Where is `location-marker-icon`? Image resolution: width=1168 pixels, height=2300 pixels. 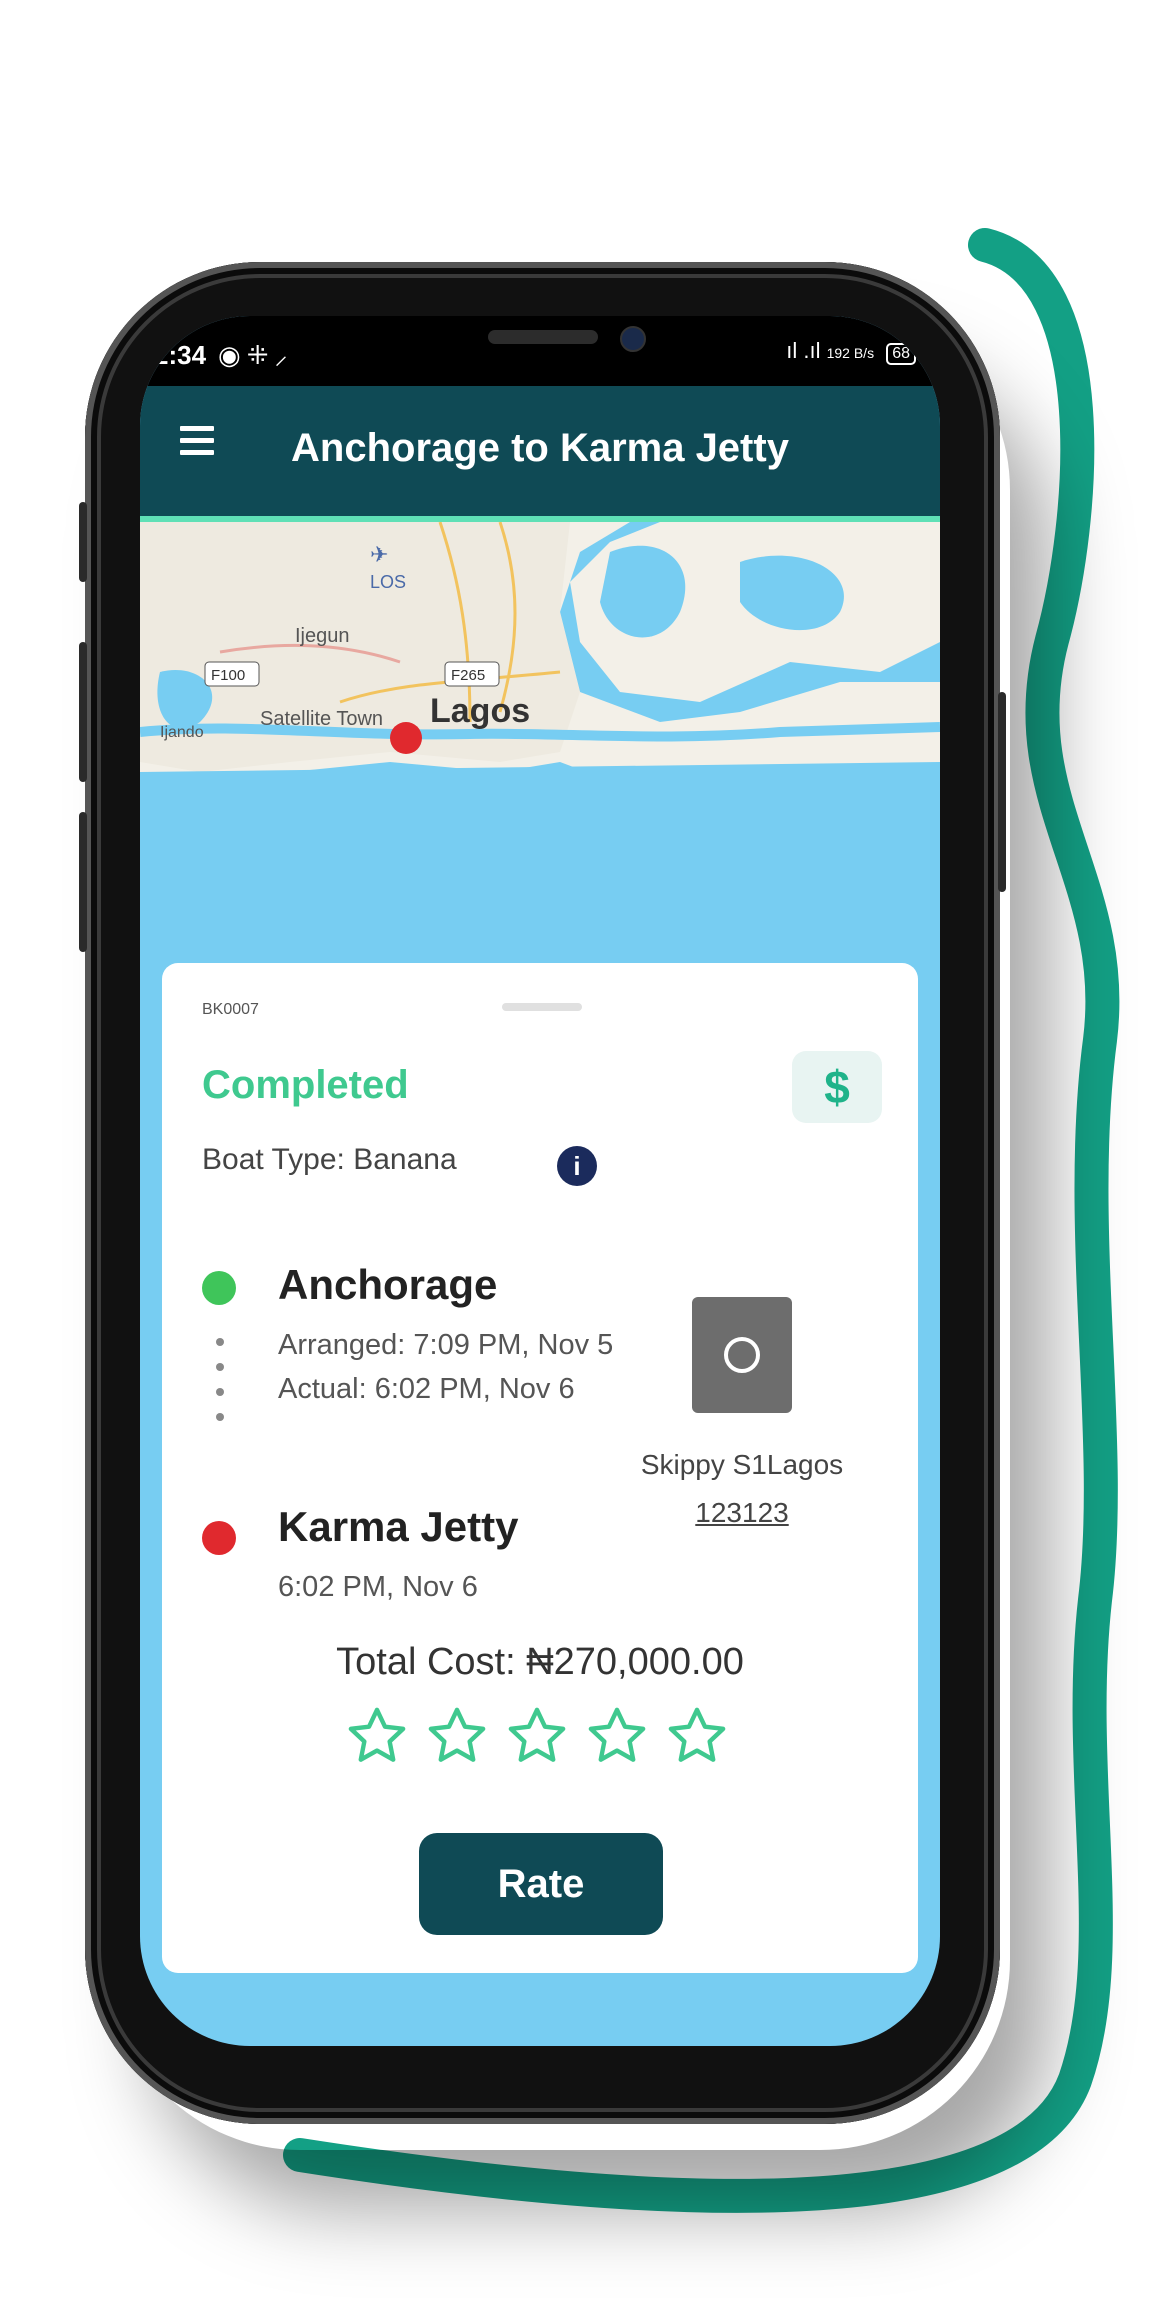 location-marker-icon is located at coordinates (406, 738).